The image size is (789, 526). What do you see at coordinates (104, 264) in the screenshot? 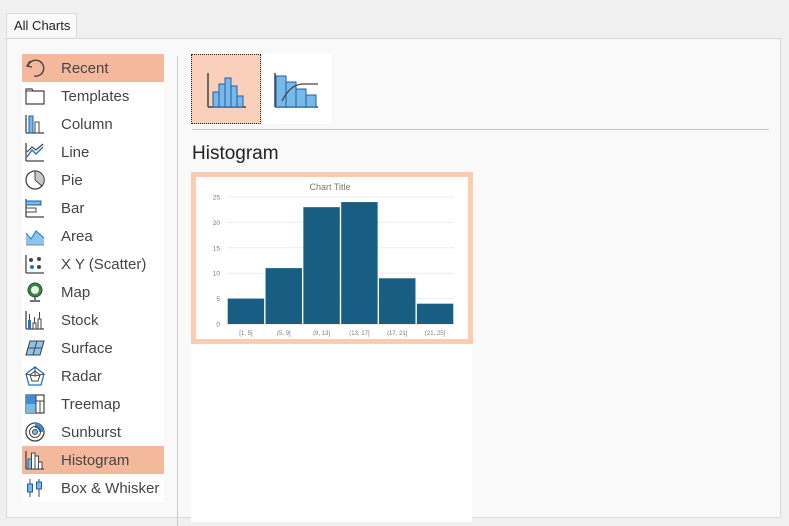
I see `sidebar-item-label: X Y (Scatter)` at bounding box center [104, 264].